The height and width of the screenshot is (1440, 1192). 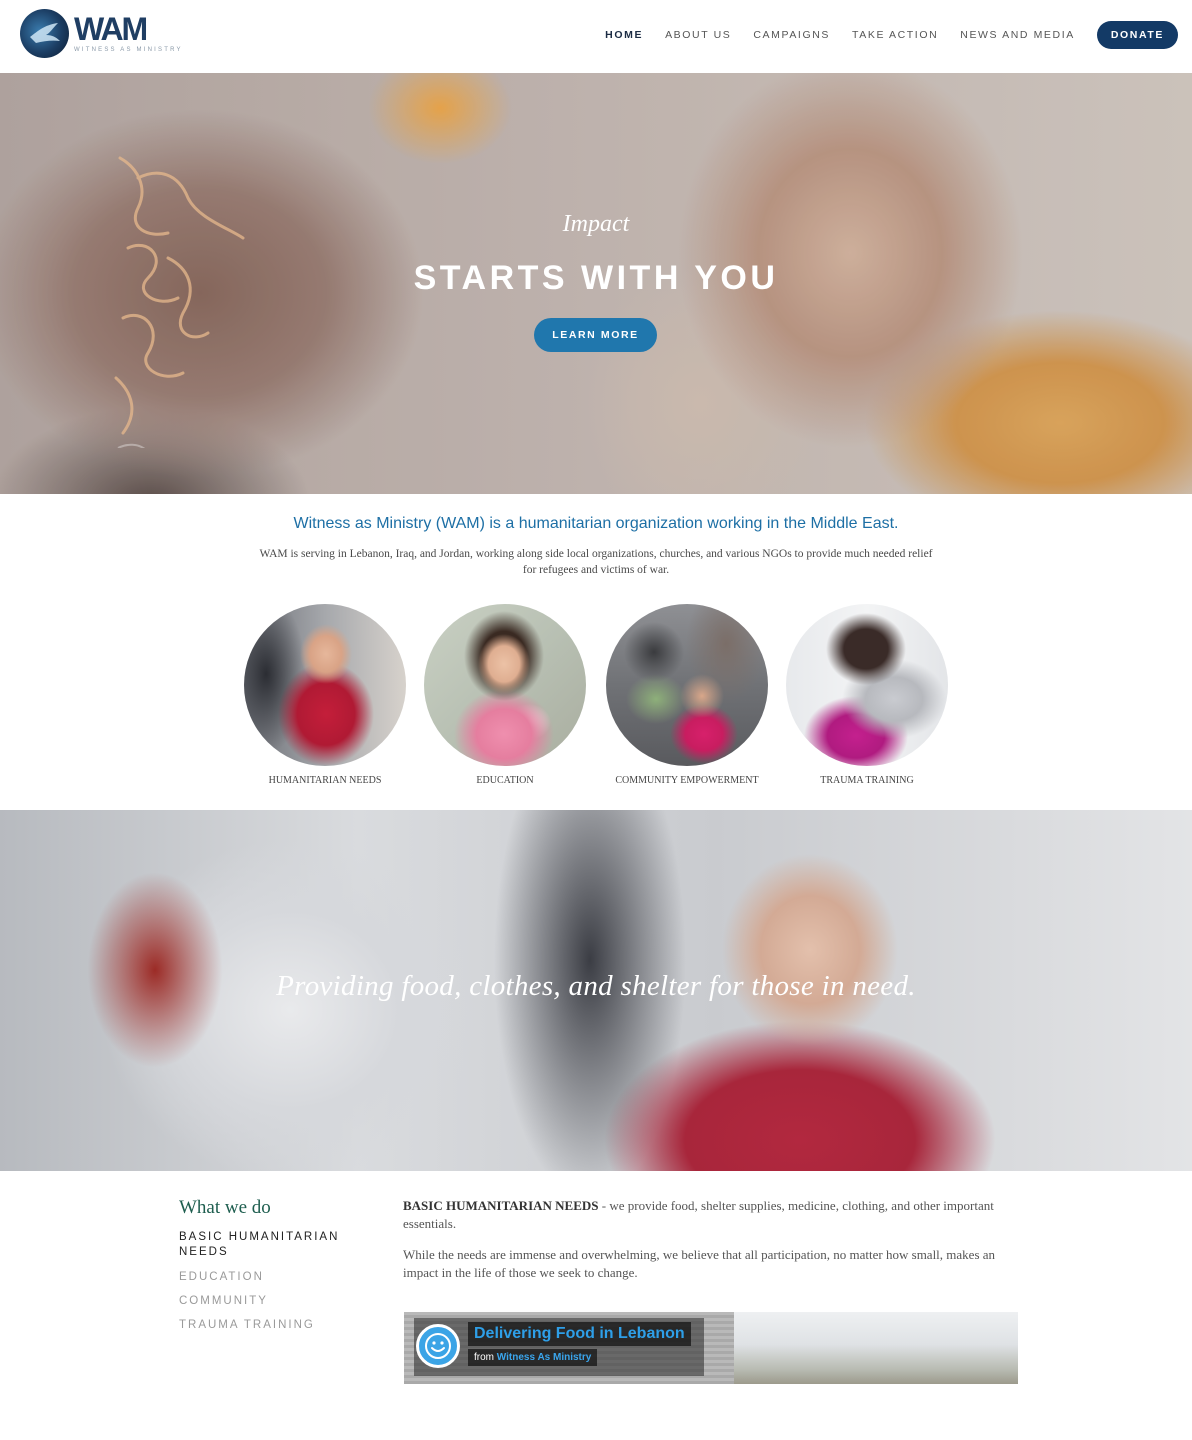 What do you see at coordinates (595, 335) in the screenshot?
I see `learn-more-button: LEARN MORE` at bounding box center [595, 335].